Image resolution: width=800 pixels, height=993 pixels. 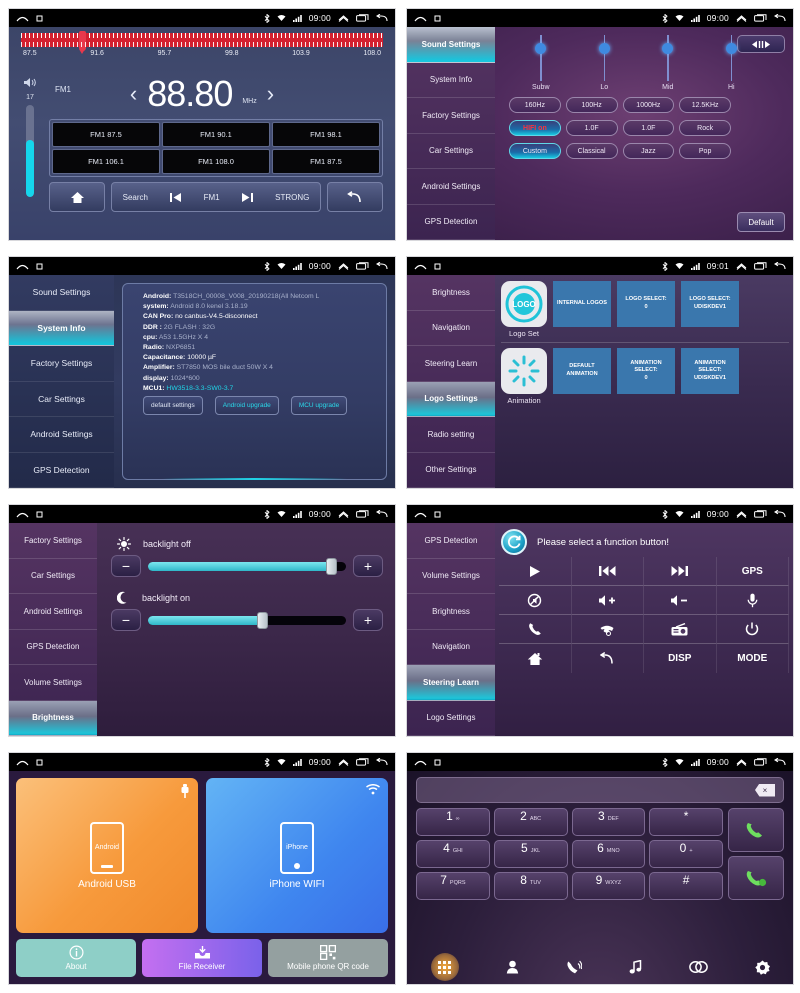 I want to click on next-frequency-button: ›, so click(x=270, y=94).